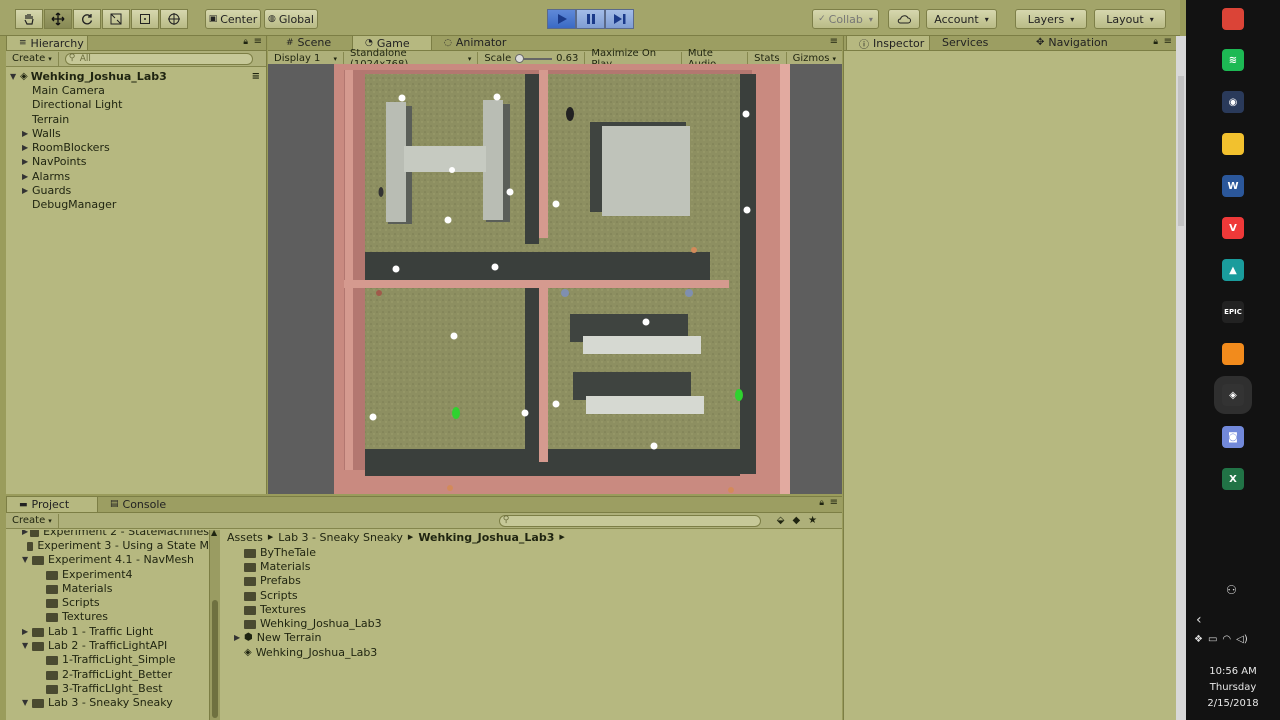 The height and width of the screenshot is (720, 1280). Describe the element at coordinates (561, 19) in the screenshot. I see `play-button` at that location.